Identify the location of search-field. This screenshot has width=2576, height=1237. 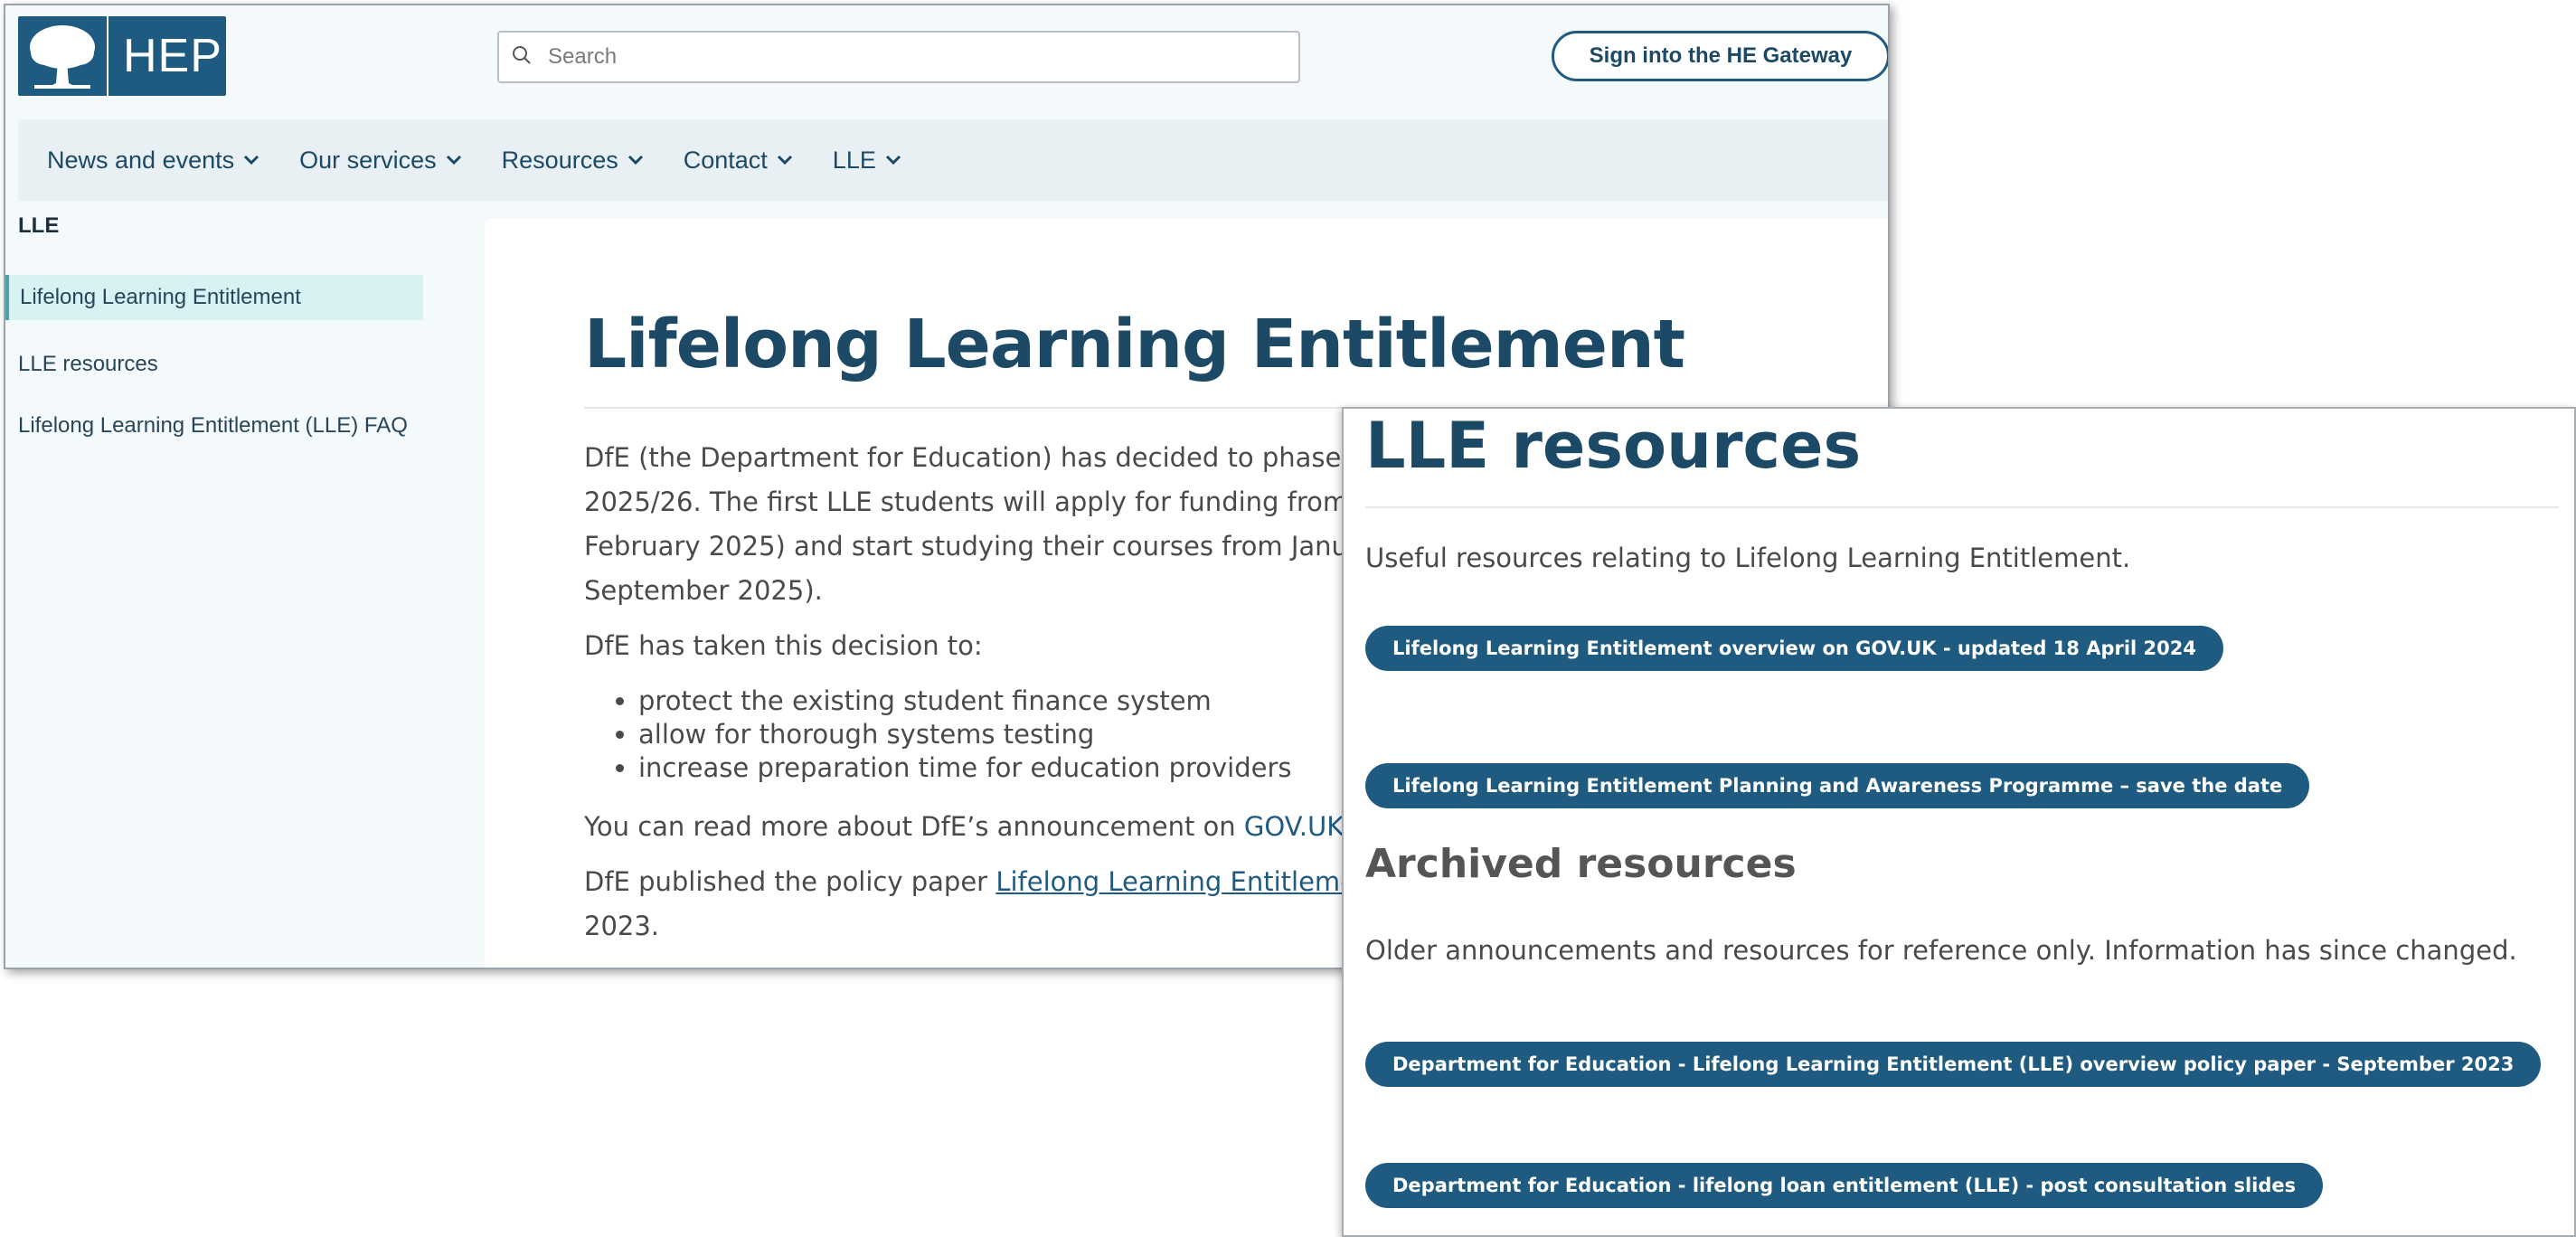
(899, 57).